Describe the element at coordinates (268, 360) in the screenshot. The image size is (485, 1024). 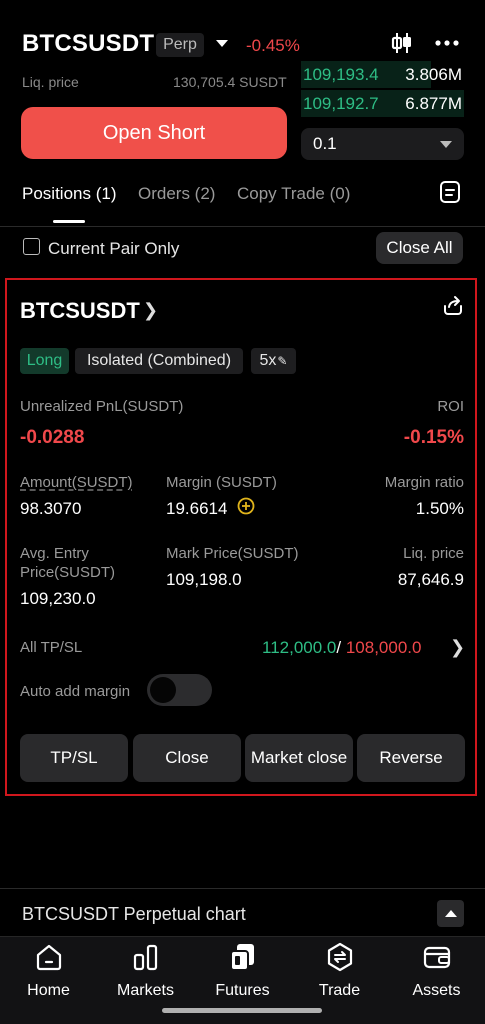
I see `leverage-value: 5x` at that location.